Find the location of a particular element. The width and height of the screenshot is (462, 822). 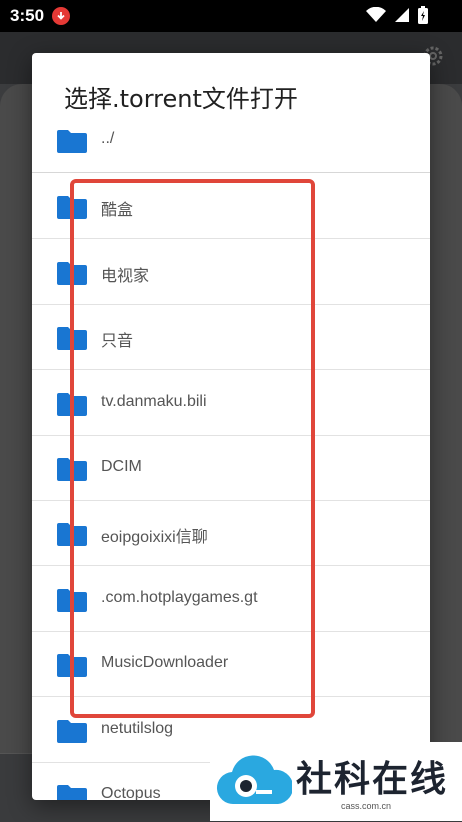

watermark: 社科在线 cass.com.cn is located at coordinates (336, 781).